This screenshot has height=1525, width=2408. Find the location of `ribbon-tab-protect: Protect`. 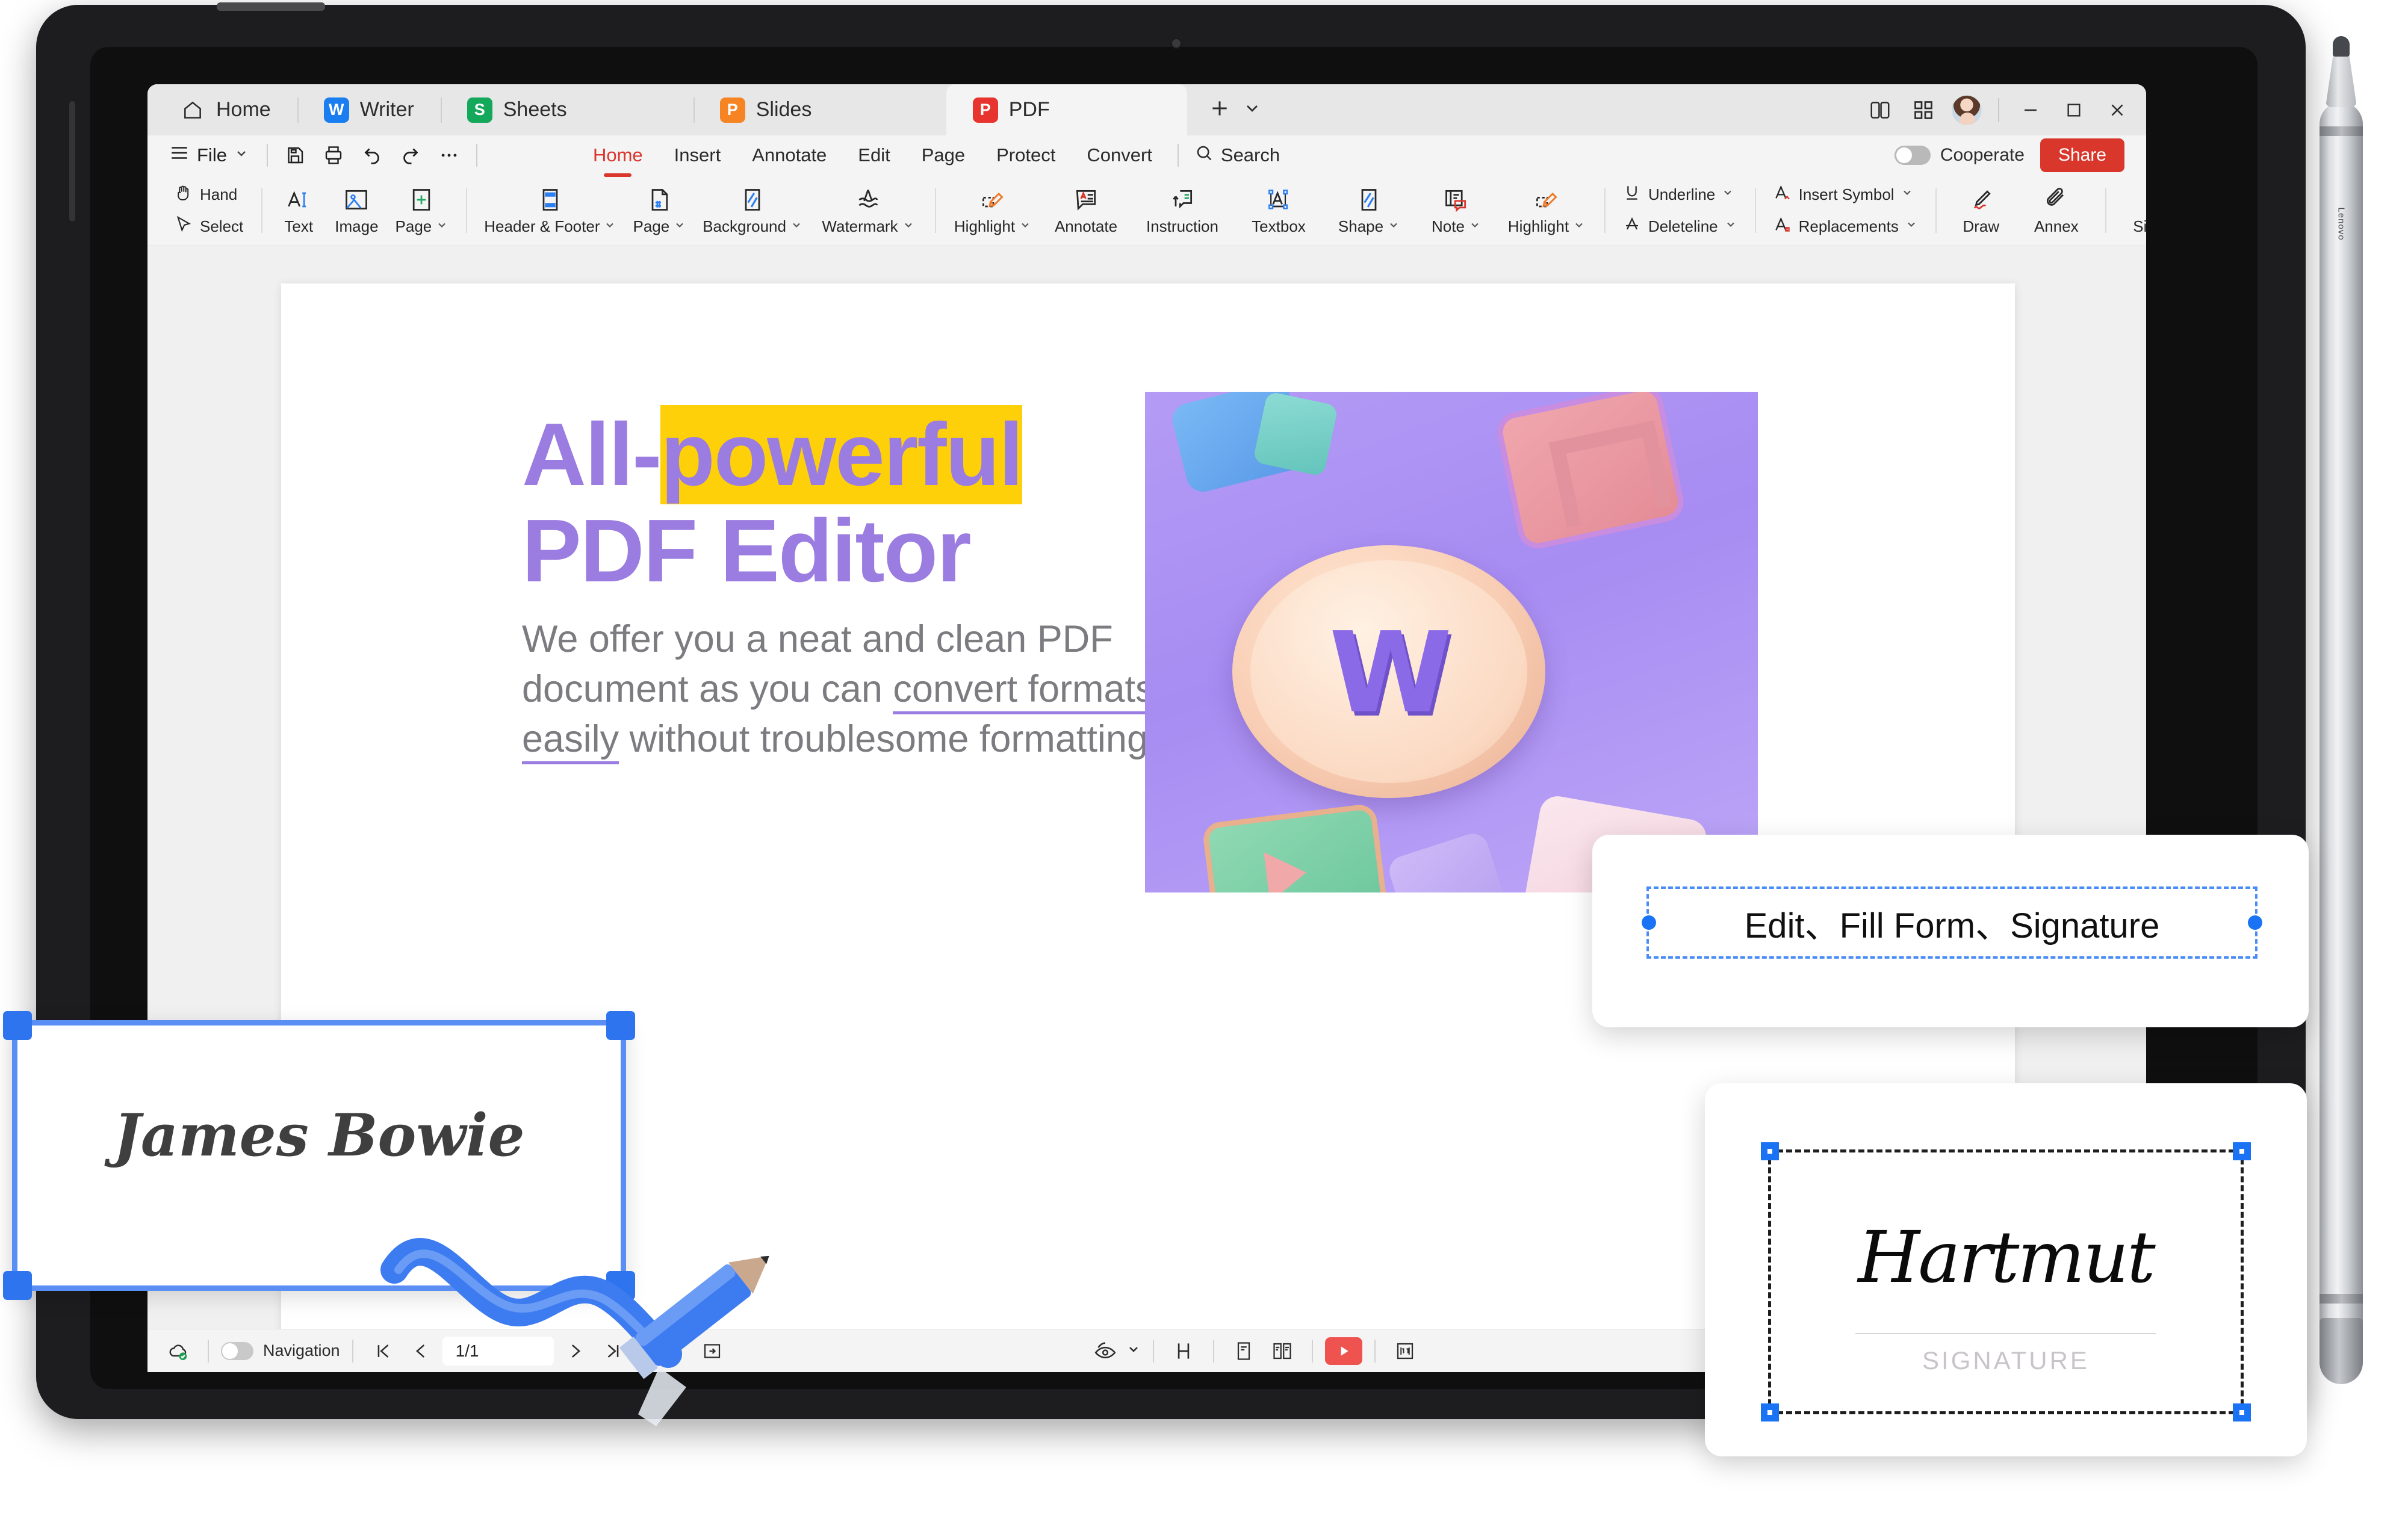

ribbon-tab-protect: Protect is located at coordinates (1026, 155).